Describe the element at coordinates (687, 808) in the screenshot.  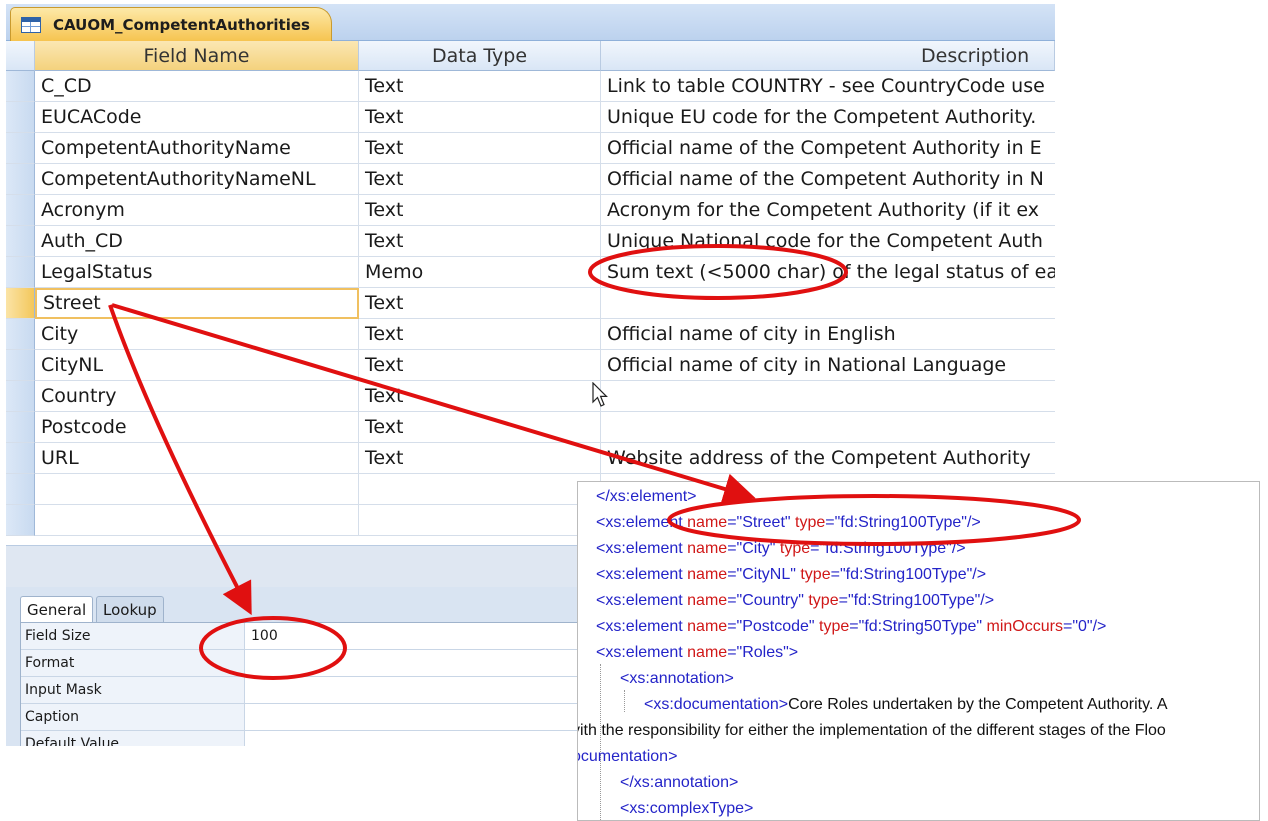
I see `xml-token: <xs:complexType>` at that location.